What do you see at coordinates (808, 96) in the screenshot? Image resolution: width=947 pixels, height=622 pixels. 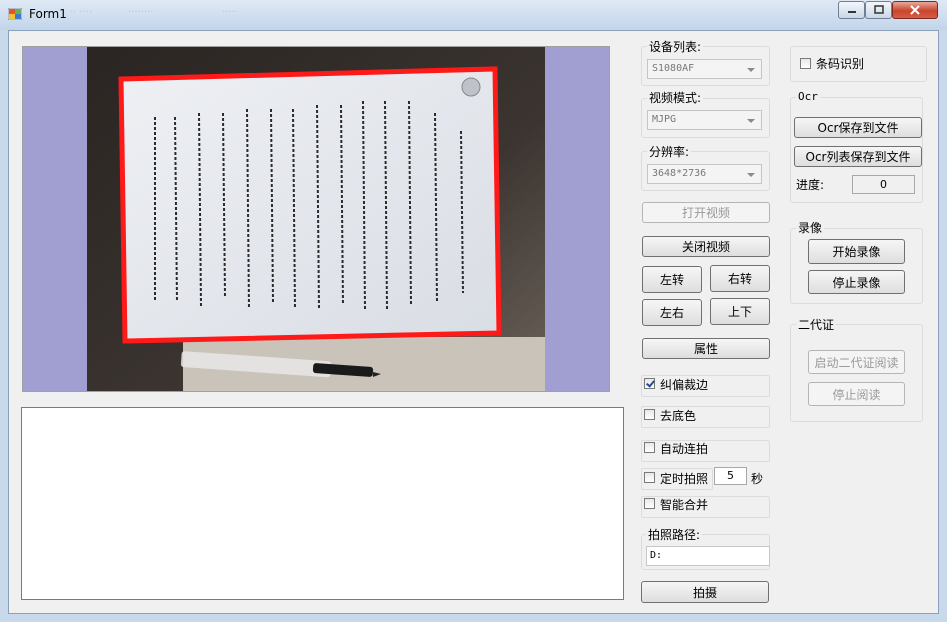 I see `ocr-group-label: Ocr` at bounding box center [808, 96].